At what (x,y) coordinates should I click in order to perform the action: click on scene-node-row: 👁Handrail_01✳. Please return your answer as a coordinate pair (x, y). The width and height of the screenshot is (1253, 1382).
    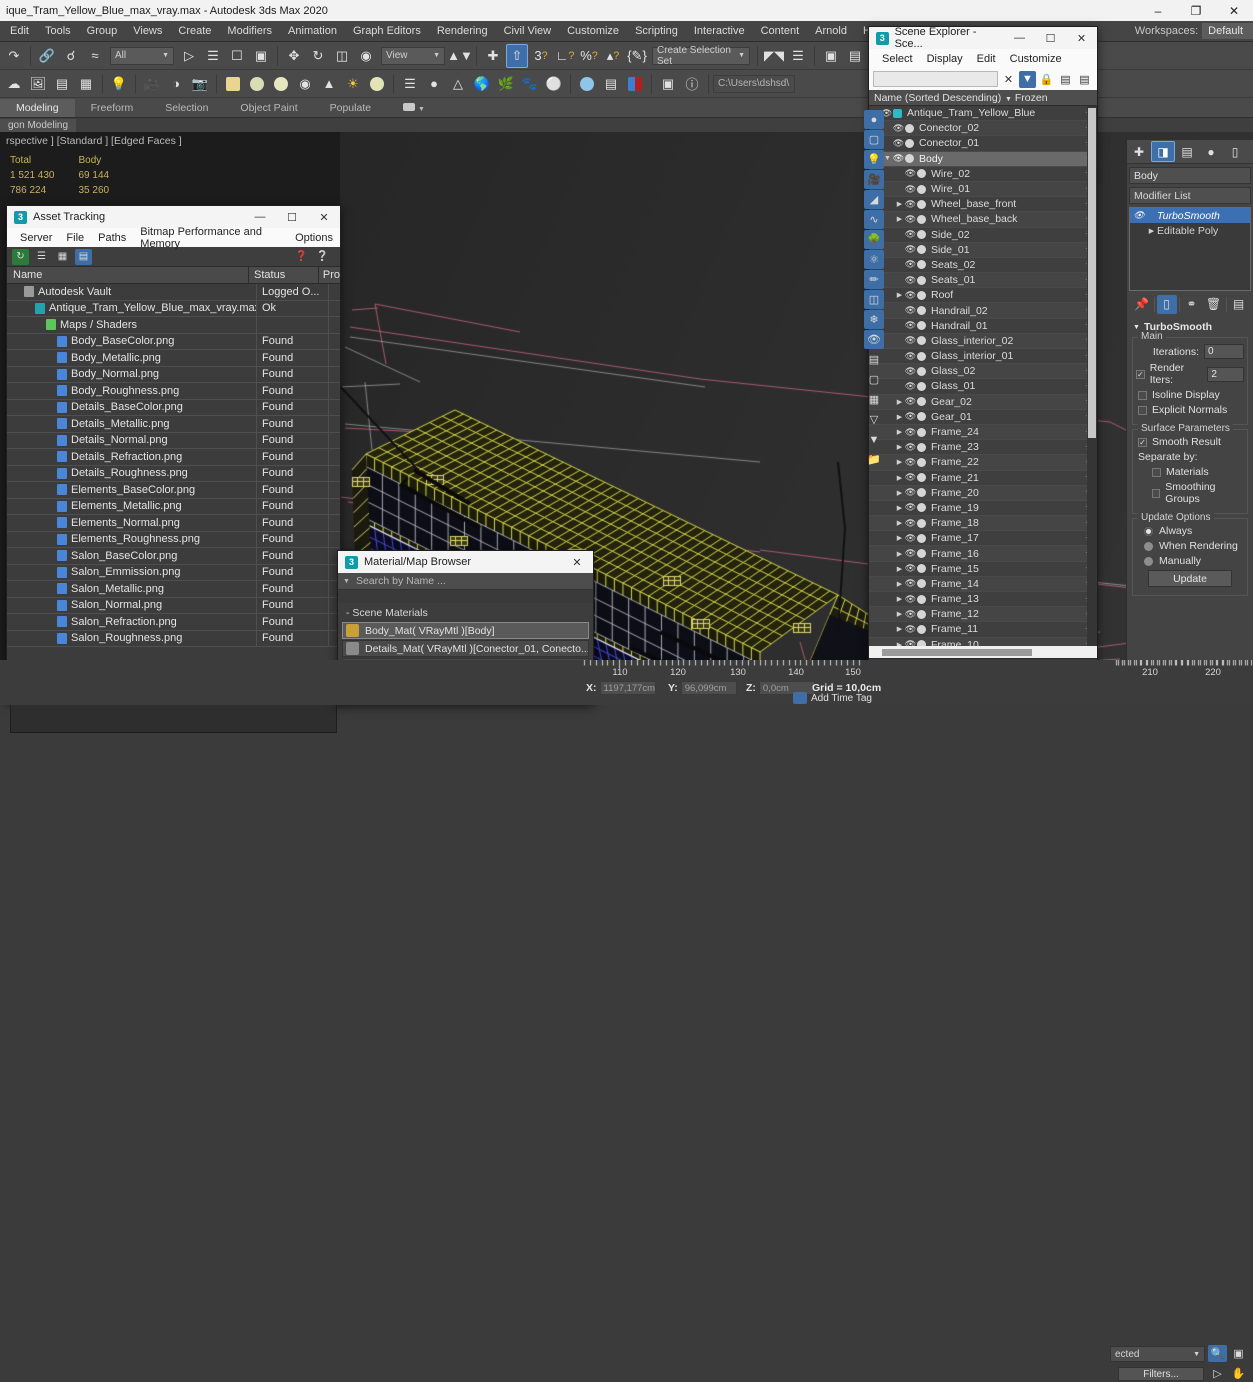
    Looking at the image, I should click on (983, 326).